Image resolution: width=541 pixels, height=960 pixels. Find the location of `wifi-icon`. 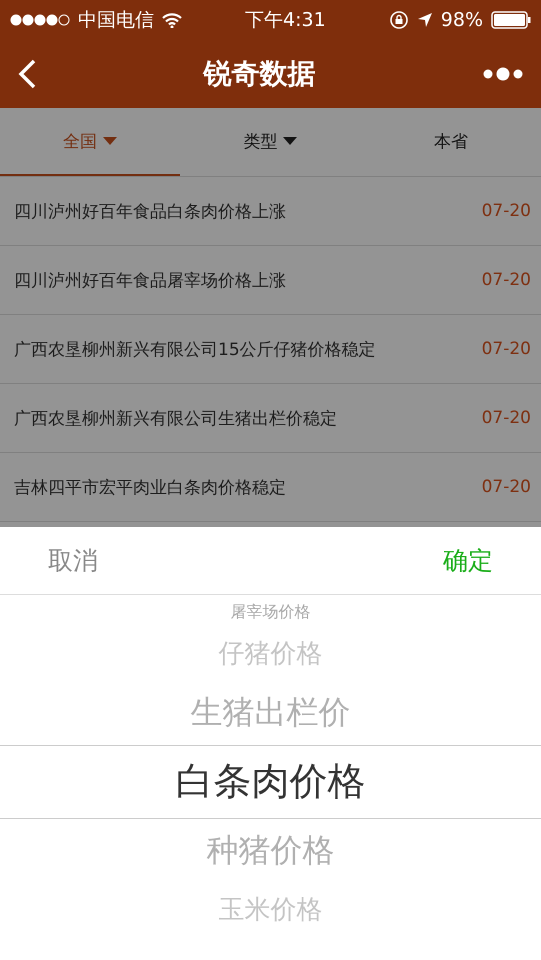

wifi-icon is located at coordinates (172, 20).